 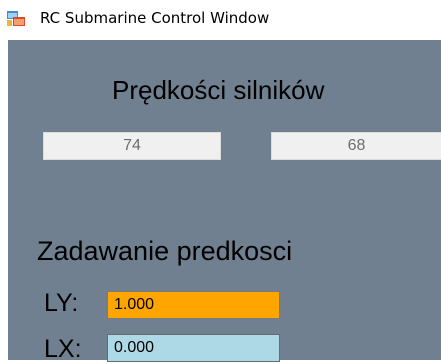 I want to click on left-motor-speed-display: 74, so click(x=132, y=146).